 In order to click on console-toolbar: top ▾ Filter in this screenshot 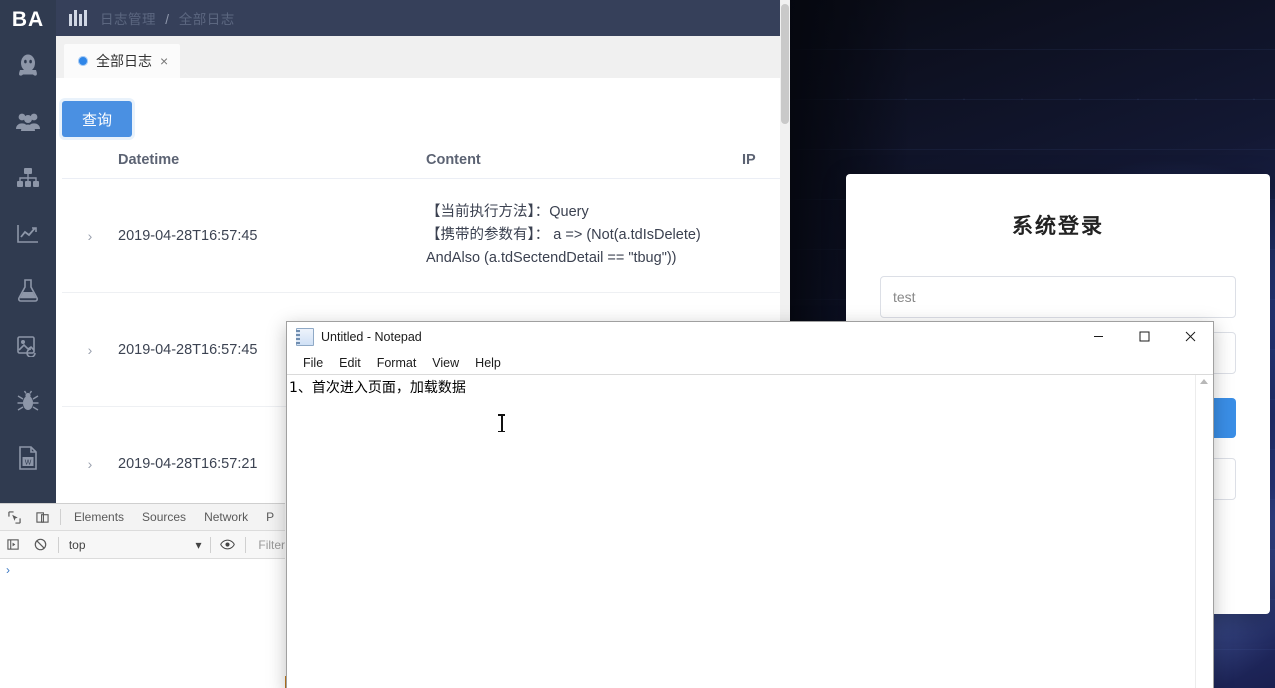, I will do `click(142, 545)`.